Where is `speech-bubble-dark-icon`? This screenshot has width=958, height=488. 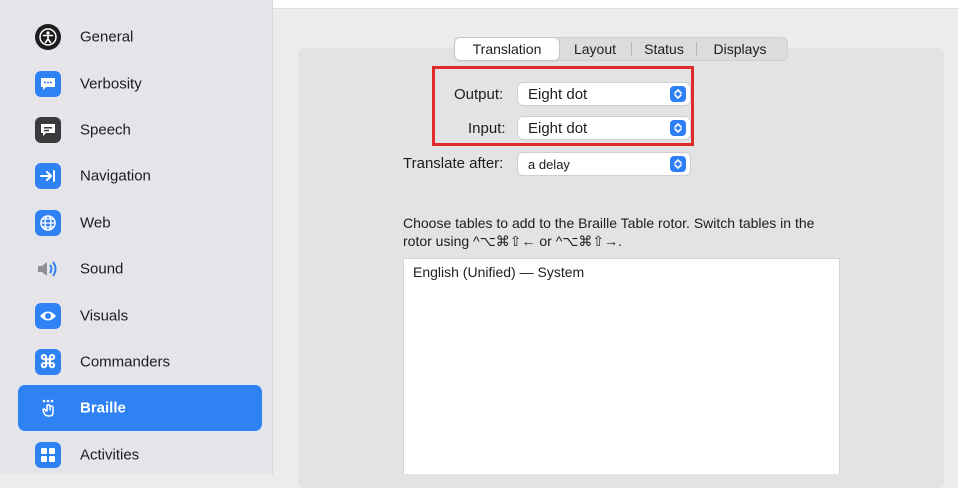 speech-bubble-dark-icon is located at coordinates (48, 130).